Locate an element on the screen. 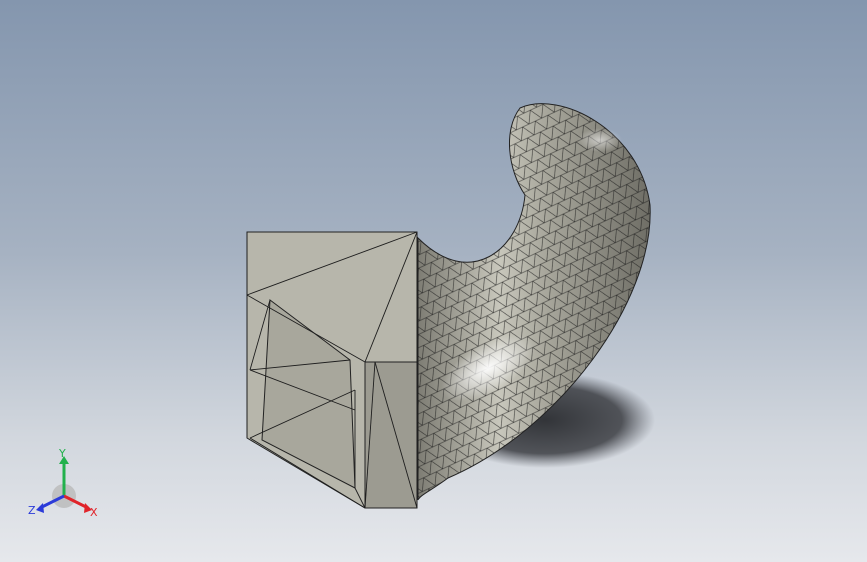  z-axis-arrow is located at coordinates (40, 508).